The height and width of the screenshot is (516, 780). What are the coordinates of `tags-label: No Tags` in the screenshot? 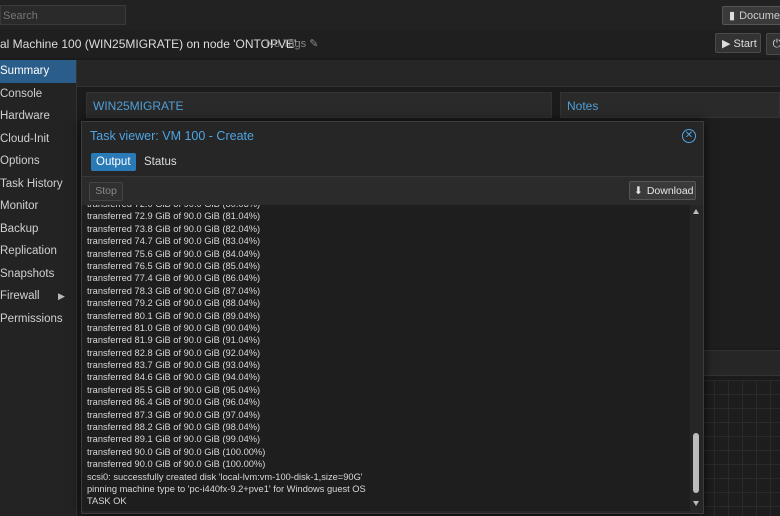 It's located at (286, 44).